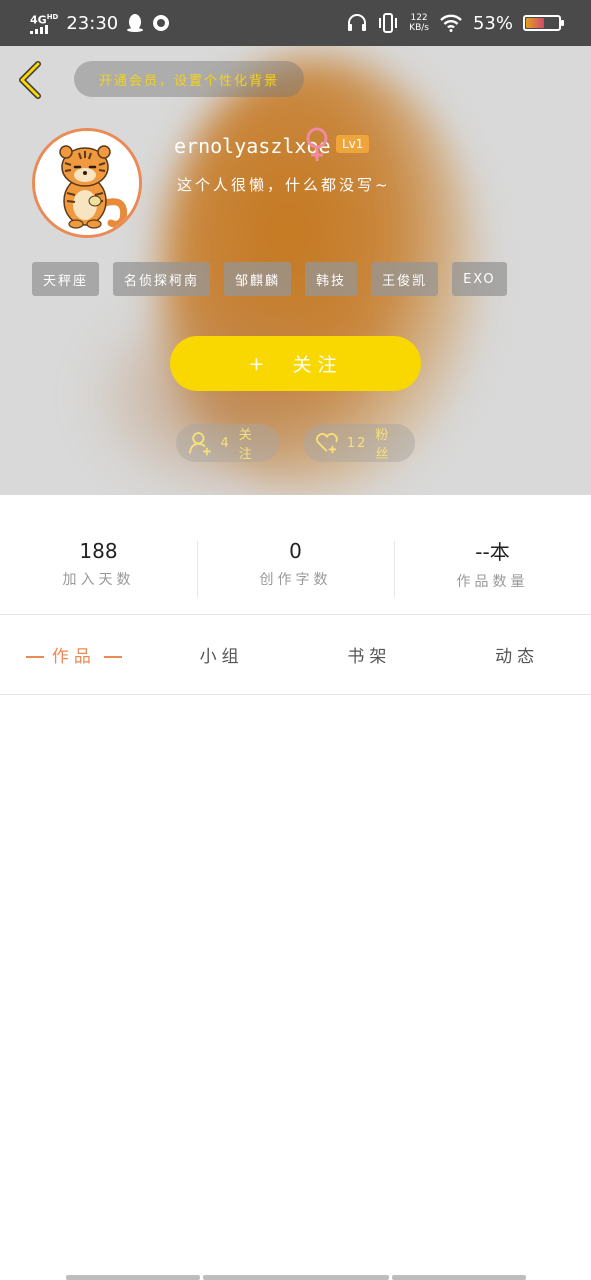 The image size is (591, 1280). What do you see at coordinates (388, 23) in the screenshot?
I see `vibrate-icon` at bounding box center [388, 23].